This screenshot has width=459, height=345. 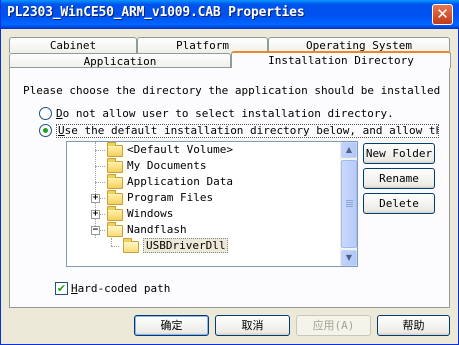 I want to click on button-label: 应用(A), so click(x=333, y=325).